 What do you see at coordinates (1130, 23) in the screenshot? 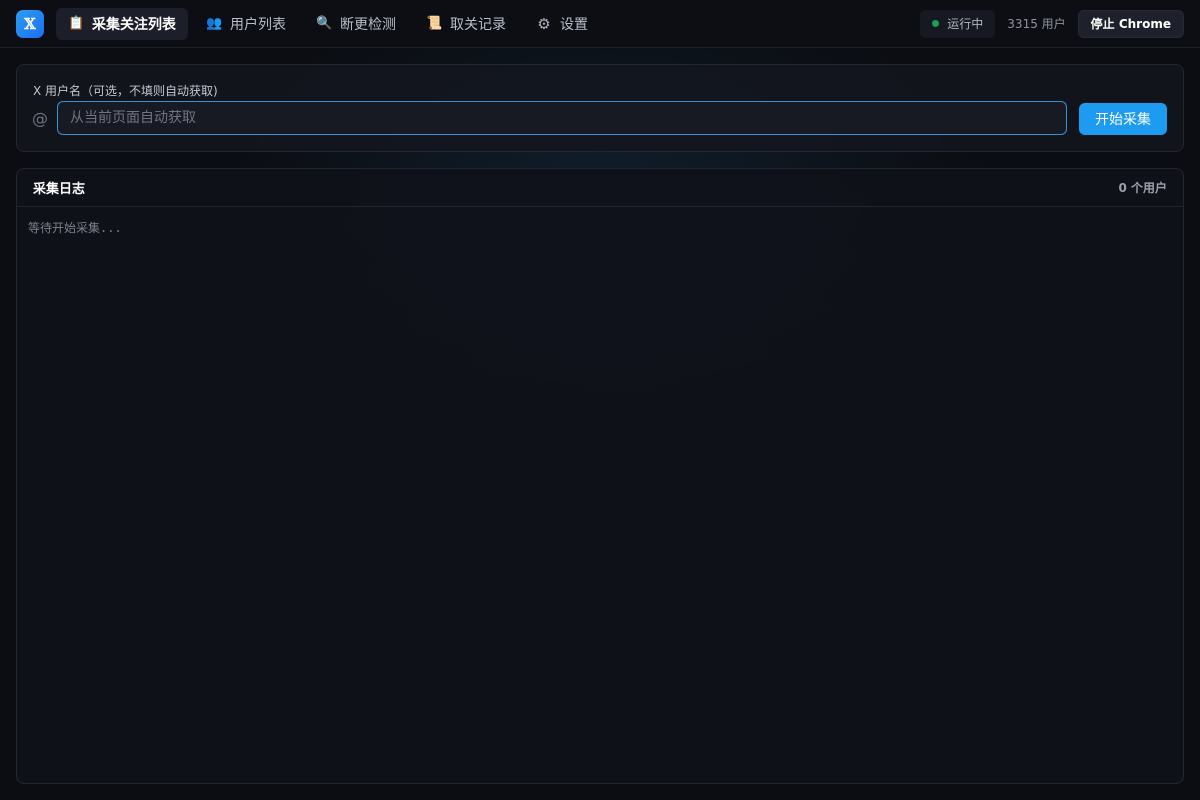
I see `stop-chrome-button: 停止 Chrome` at bounding box center [1130, 23].